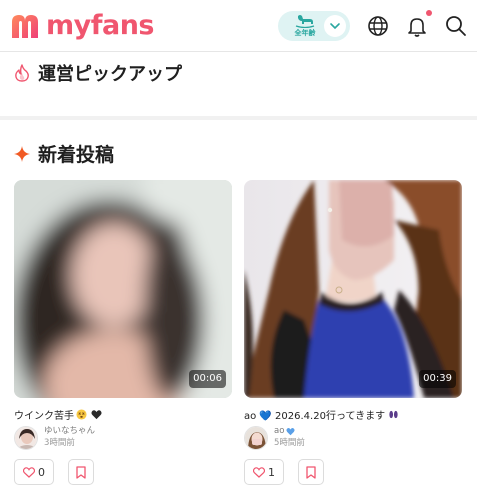  I want to click on new-posts-section-title: 新着投稿, so click(64, 153).